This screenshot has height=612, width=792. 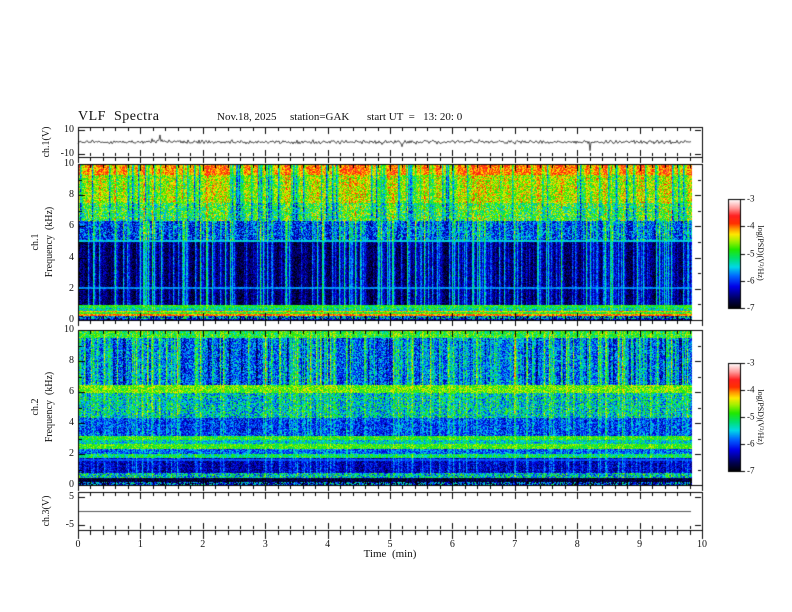 I want to click on x-tick-label: 3, so click(x=265, y=544).